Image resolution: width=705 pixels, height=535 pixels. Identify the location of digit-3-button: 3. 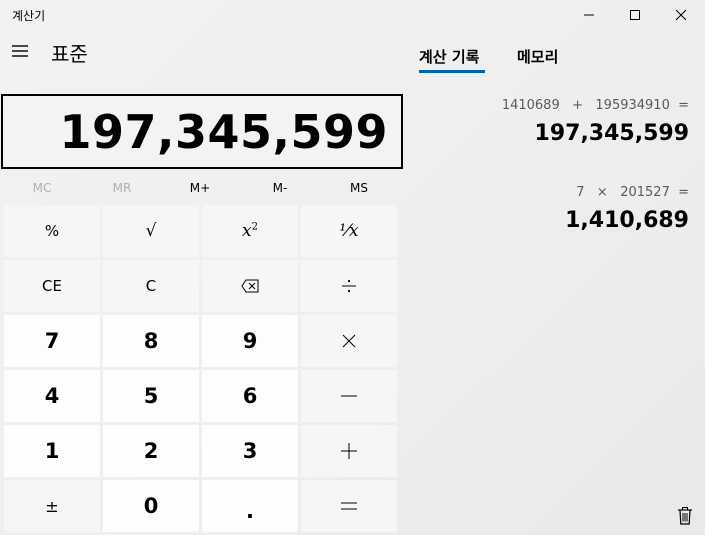
(250, 451).